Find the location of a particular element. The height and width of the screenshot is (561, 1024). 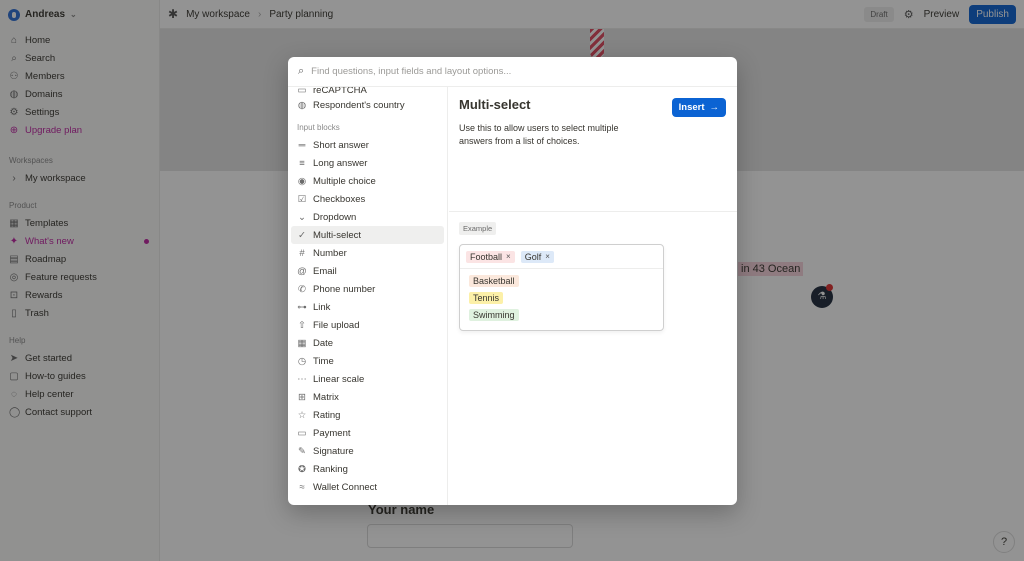

list-item-multi-select: ✓ Multi-select is located at coordinates (367, 235).